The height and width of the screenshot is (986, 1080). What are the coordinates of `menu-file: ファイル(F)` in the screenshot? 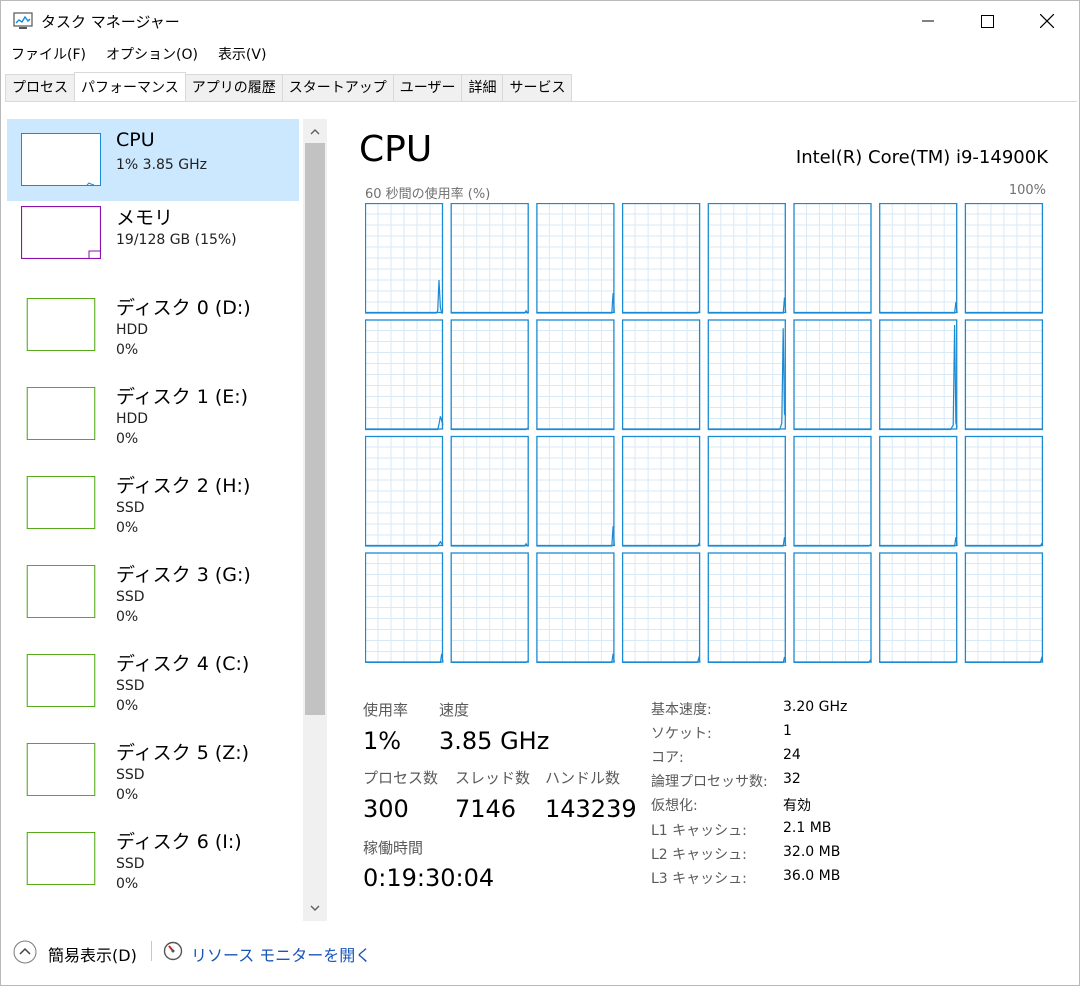 It's located at (48, 55).